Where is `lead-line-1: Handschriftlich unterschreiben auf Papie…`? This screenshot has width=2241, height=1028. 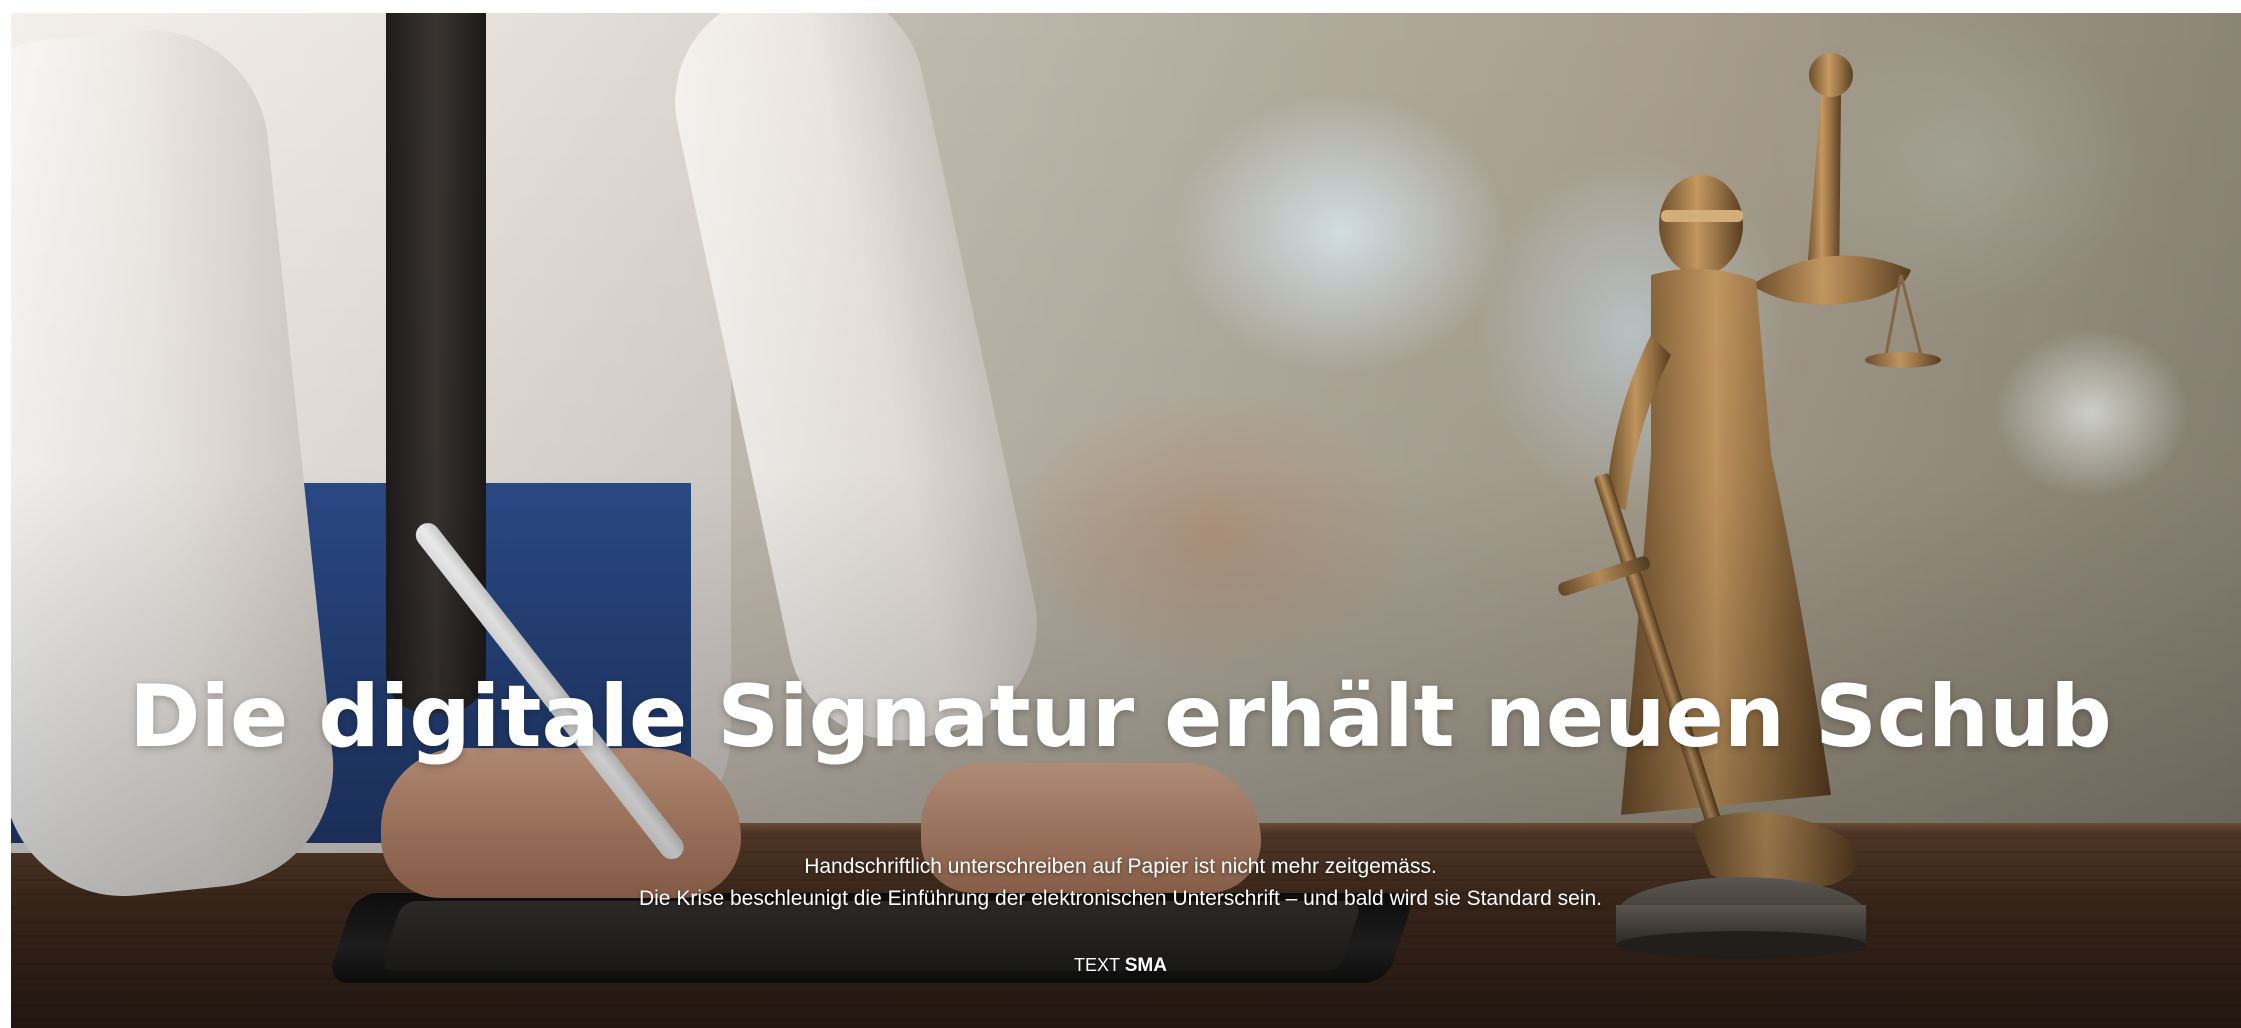
lead-line-1: Handschriftlich unterschreiben auf Papie… is located at coordinates (1120, 866).